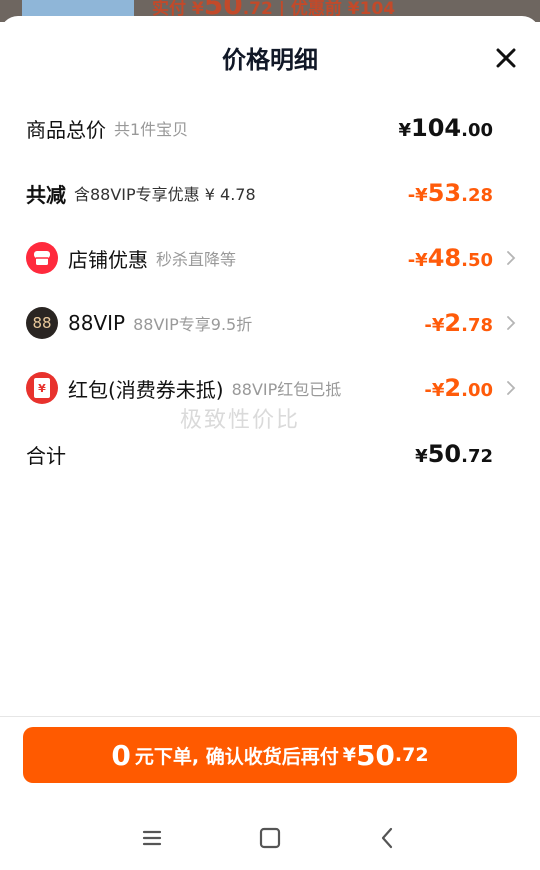  What do you see at coordinates (270, 60) in the screenshot?
I see `sheet-title: 价格明细` at bounding box center [270, 60].